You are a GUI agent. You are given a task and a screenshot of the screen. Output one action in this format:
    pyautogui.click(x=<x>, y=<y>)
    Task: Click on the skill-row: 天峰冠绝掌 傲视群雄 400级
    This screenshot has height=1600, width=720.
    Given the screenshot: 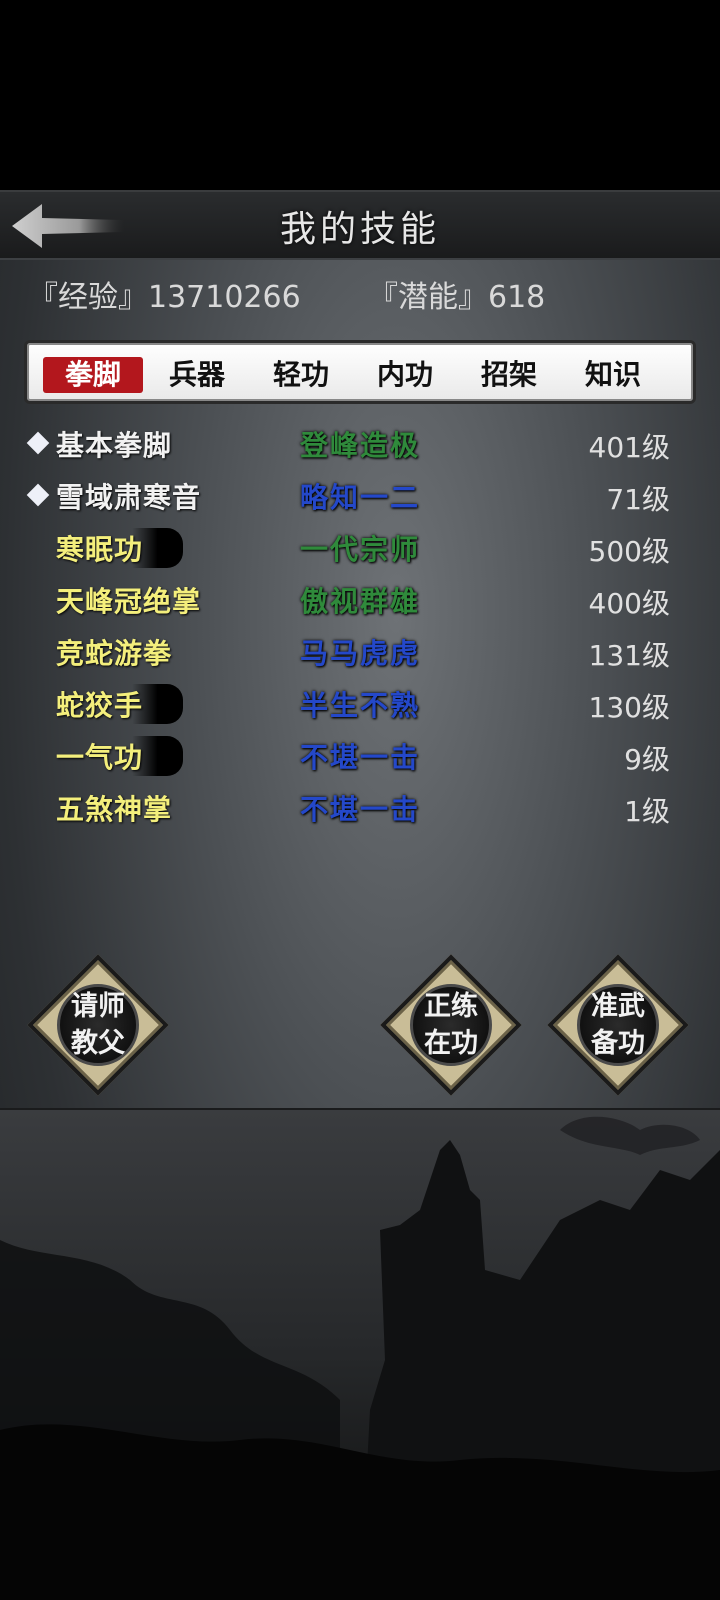 What is the action you would take?
    pyautogui.click(x=360, y=600)
    